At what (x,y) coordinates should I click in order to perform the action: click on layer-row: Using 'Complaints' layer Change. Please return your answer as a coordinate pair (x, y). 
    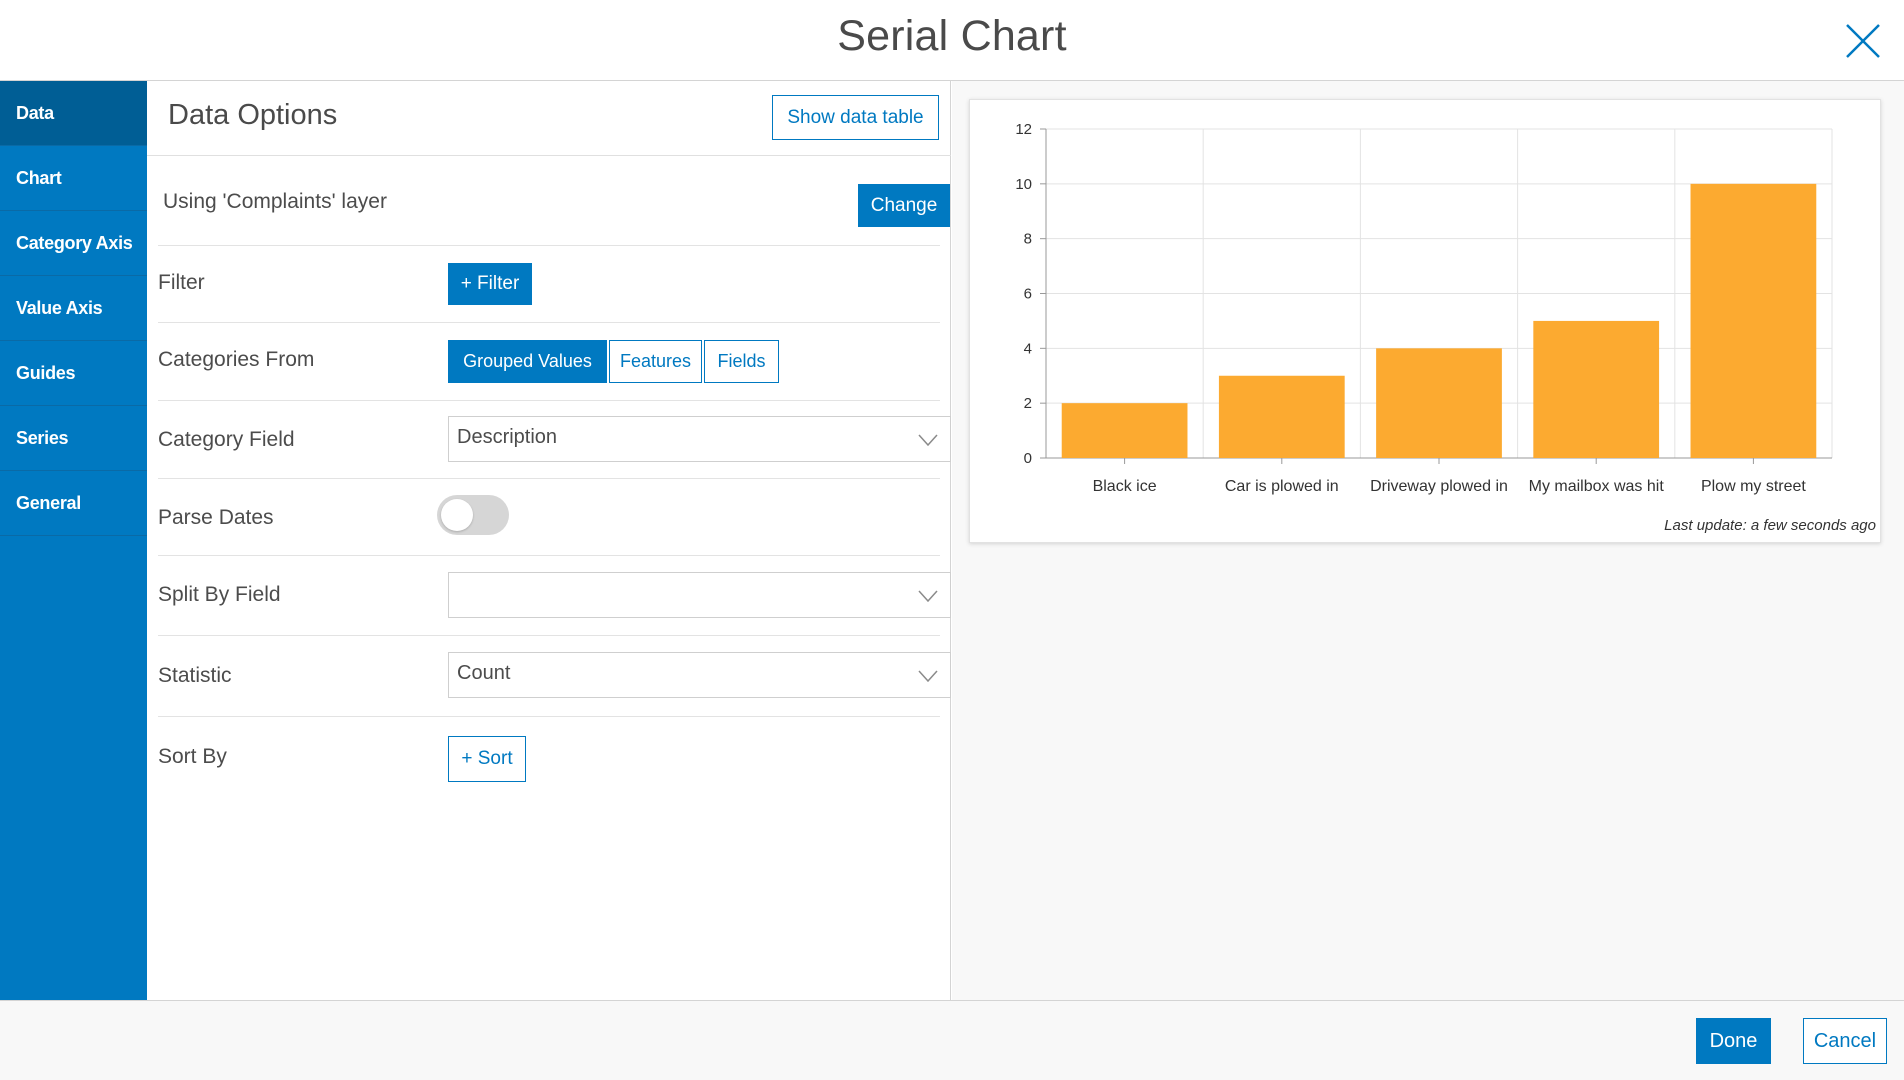
    Looking at the image, I should click on (554, 201).